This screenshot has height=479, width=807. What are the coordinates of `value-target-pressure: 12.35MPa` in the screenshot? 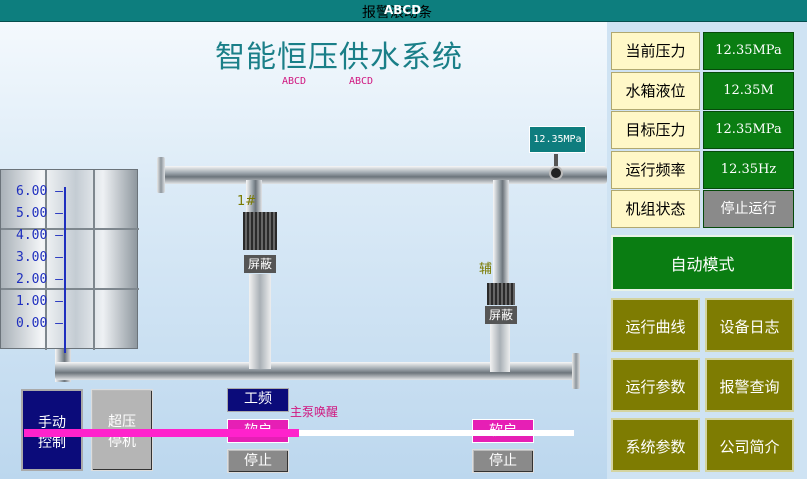 It's located at (748, 130).